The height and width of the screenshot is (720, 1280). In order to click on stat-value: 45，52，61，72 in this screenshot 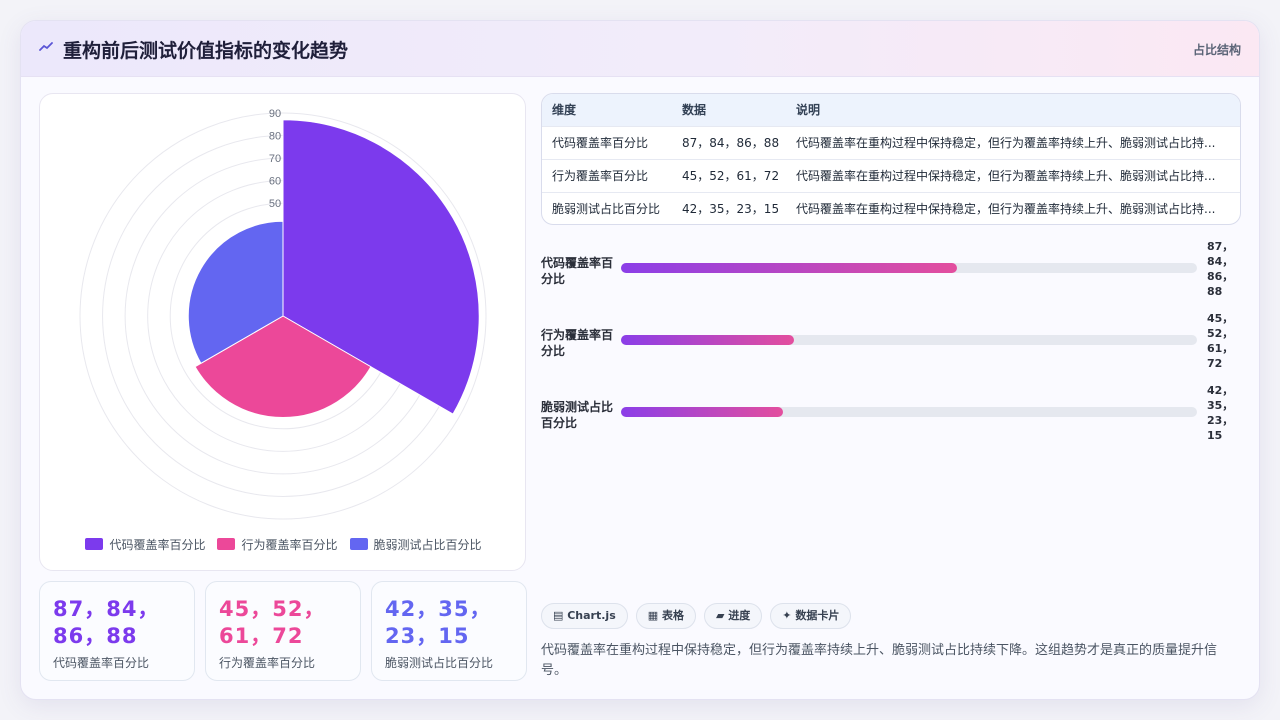, I will do `click(272, 622)`.